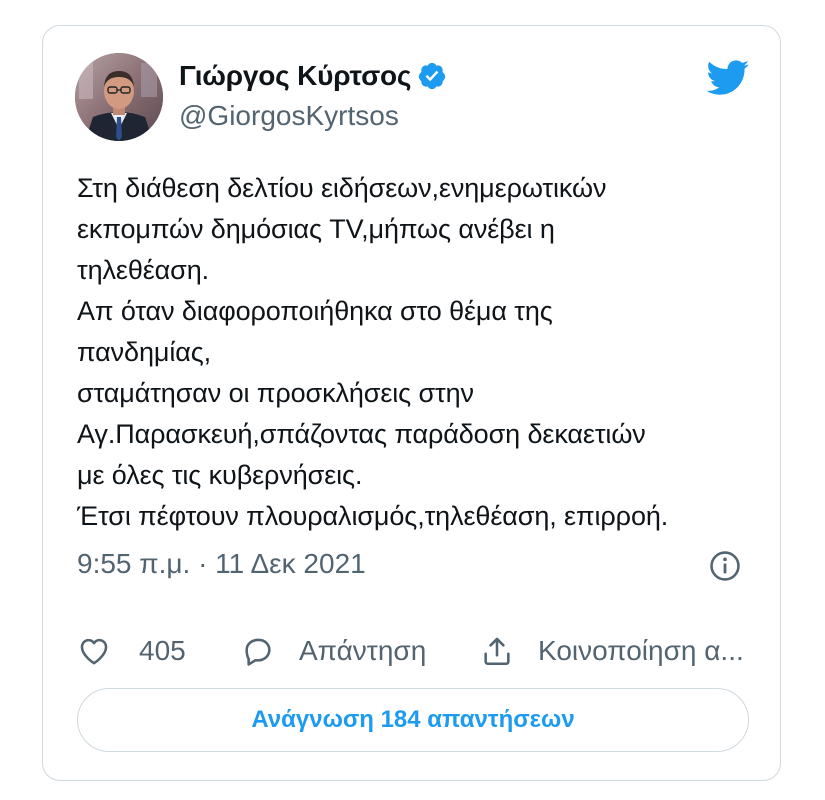  I want to click on reply-label: Απάντηση, so click(363, 650).